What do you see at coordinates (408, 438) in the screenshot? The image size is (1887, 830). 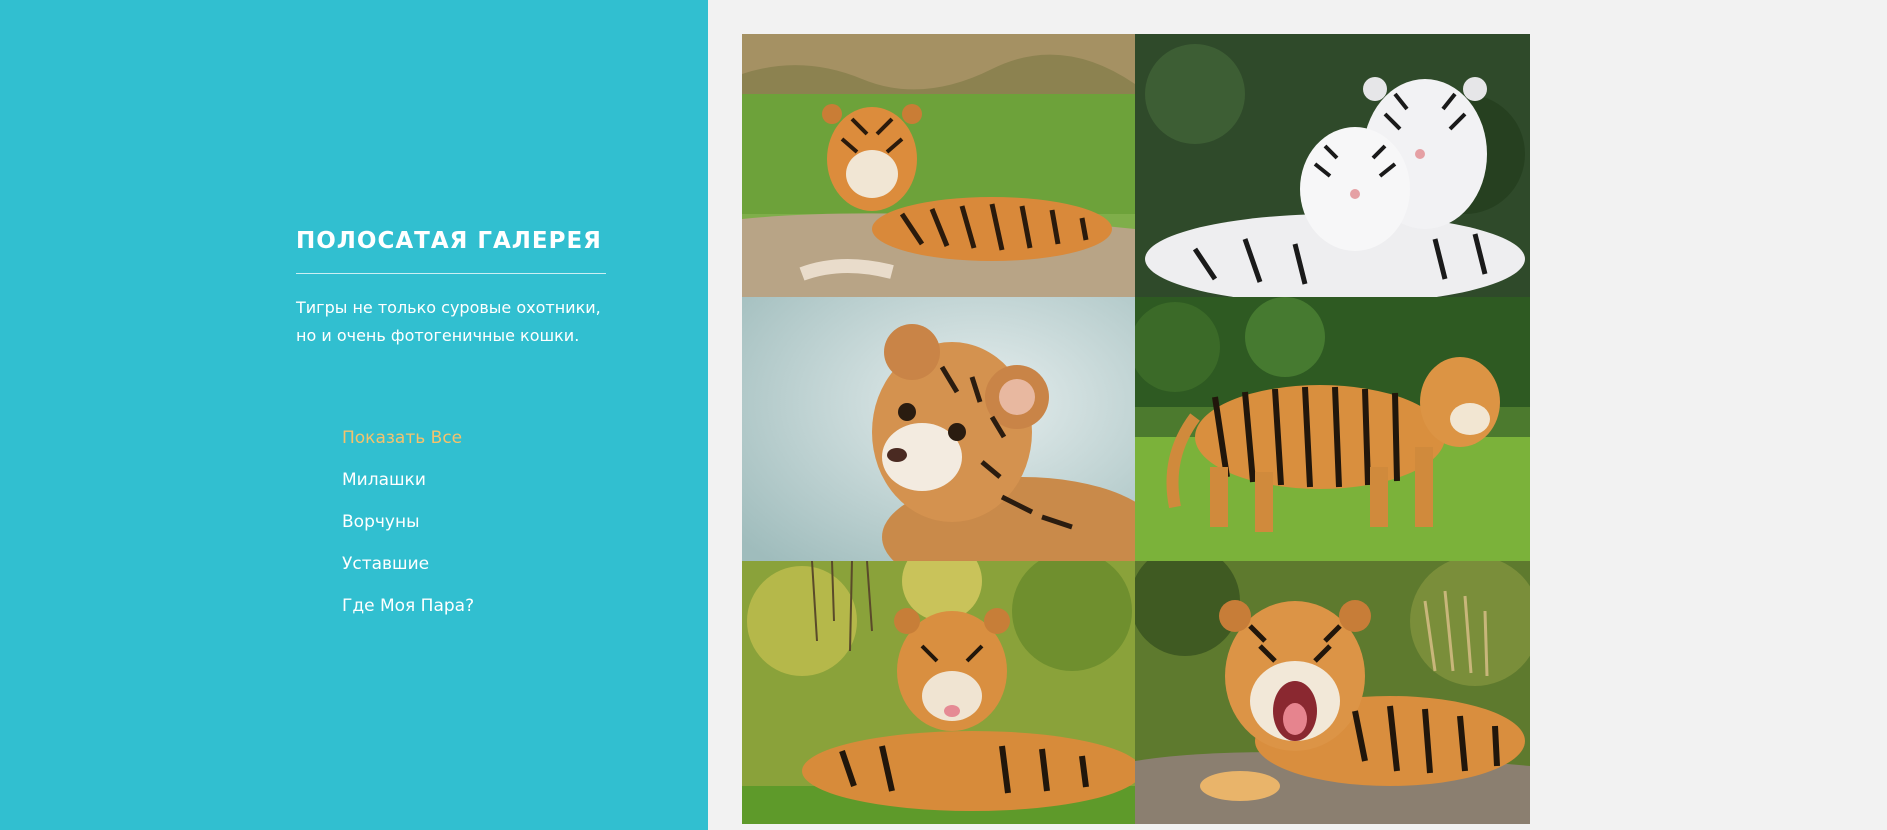 I see `filter-show-all: Показать Все` at bounding box center [408, 438].